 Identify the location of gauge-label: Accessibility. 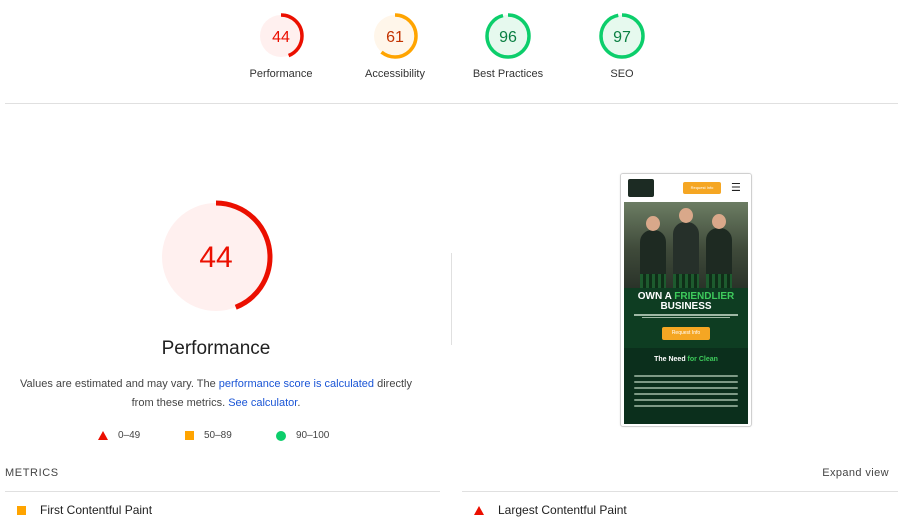
(395, 74).